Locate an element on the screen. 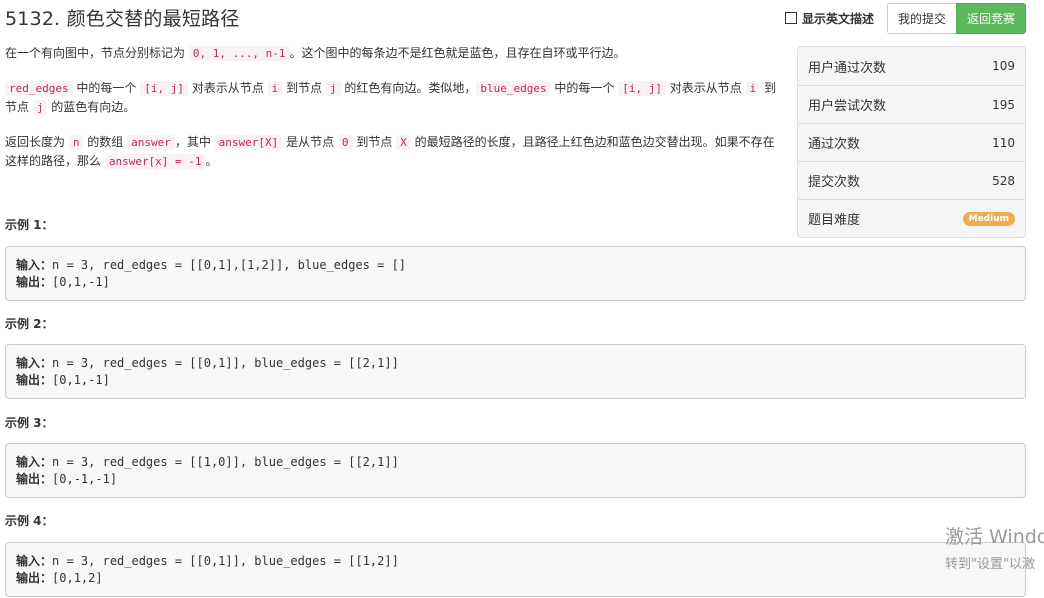 The image size is (1044, 598). example-output-line: 输出：[0,1,2] is located at coordinates (515, 578).